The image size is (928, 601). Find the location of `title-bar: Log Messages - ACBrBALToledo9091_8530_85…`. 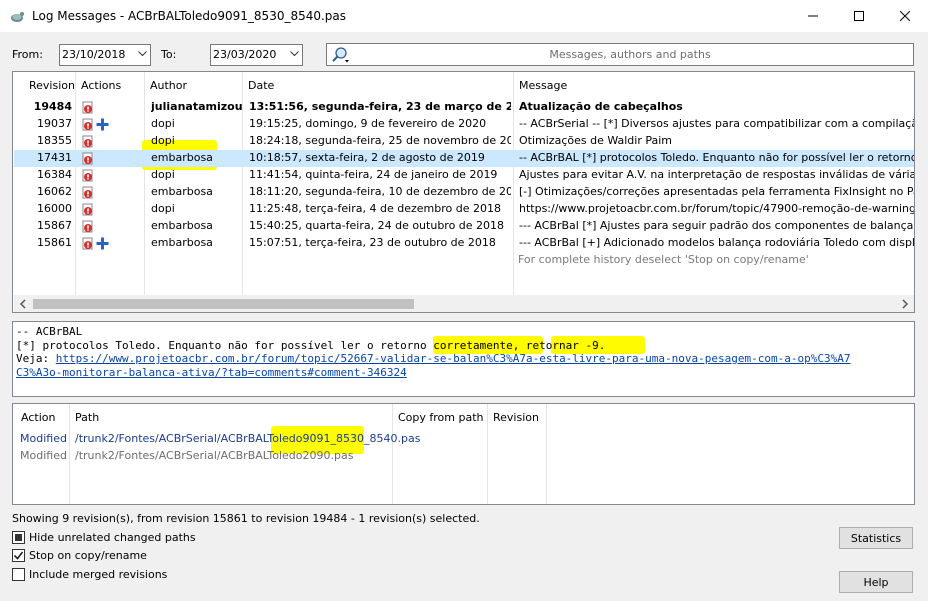

title-bar: Log Messages - ACBrBALToledo9091_8530_85… is located at coordinates (464, 16).